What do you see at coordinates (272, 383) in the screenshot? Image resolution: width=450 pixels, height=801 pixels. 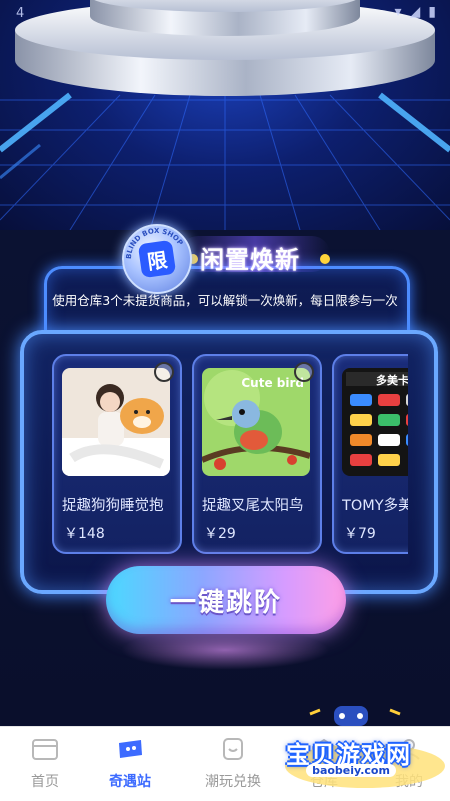 I see `product-image-caption: Cute bird` at bounding box center [272, 383].